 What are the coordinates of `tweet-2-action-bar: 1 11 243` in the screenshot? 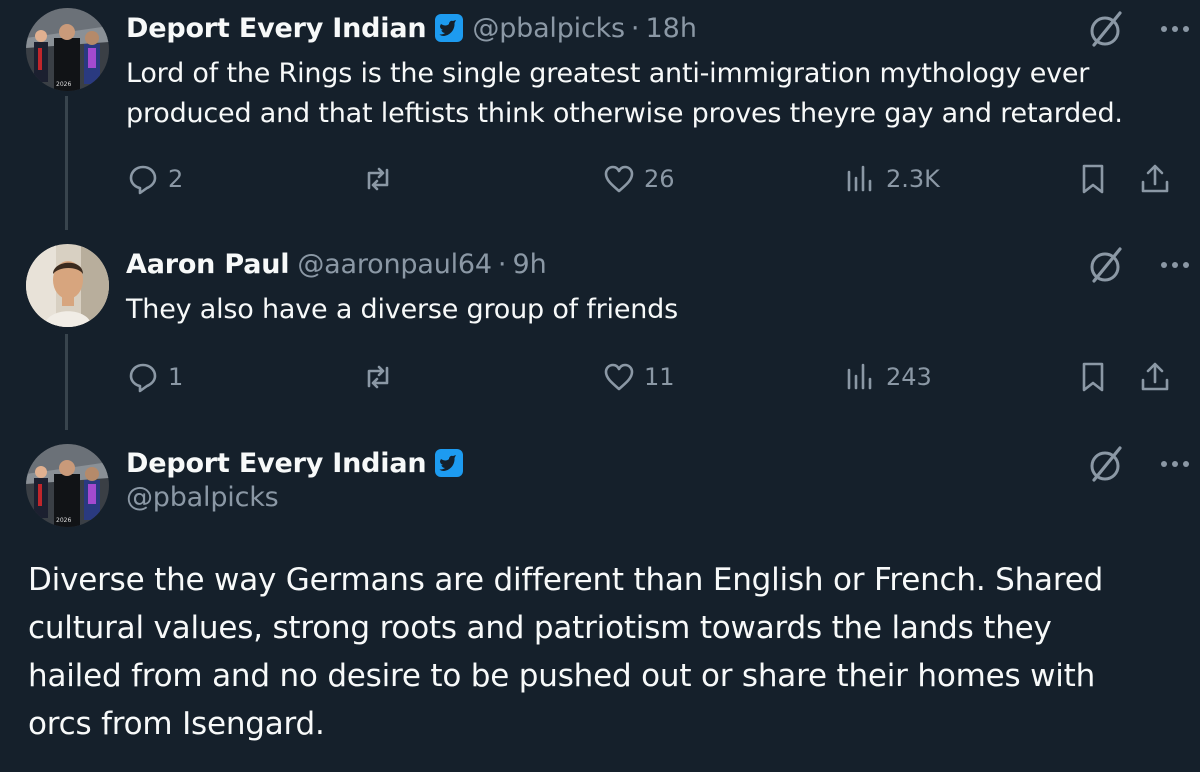 It's located at (651, 377).